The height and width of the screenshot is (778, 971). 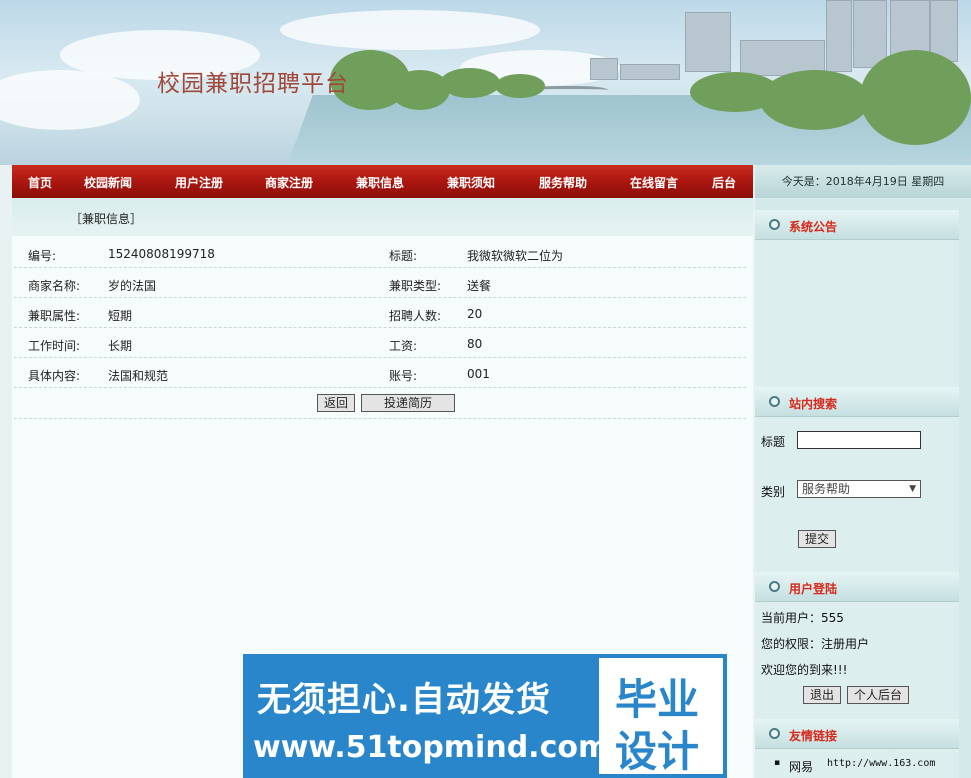 What do you see at coordinates (42, 256) in the screenshot?
I see `field-label: 编号:` at bounding box center [42, 256].